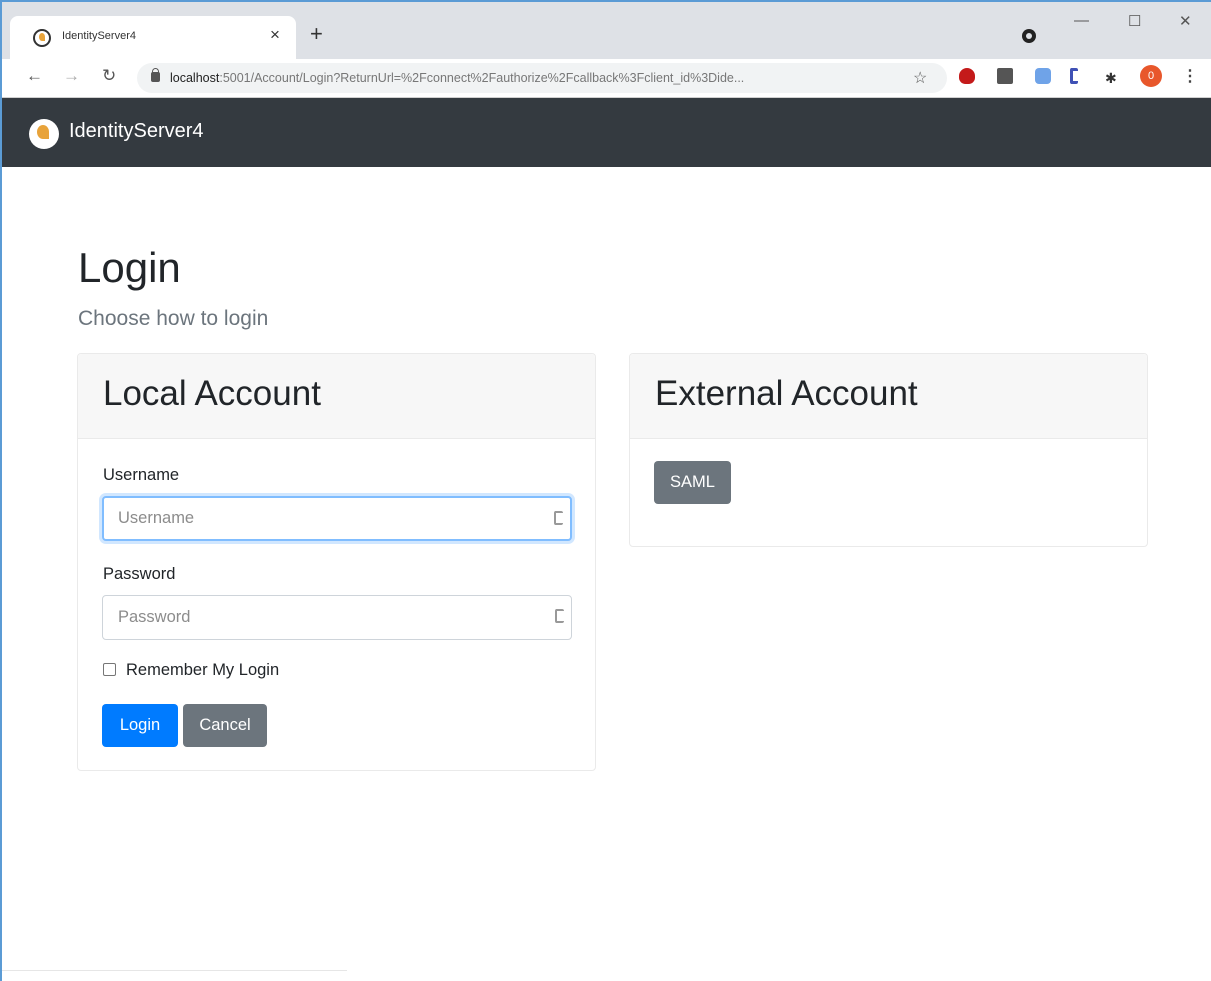  Describe the element at coordinates (140, 725) in the screenshot. I see `login-button: Login` at that location.